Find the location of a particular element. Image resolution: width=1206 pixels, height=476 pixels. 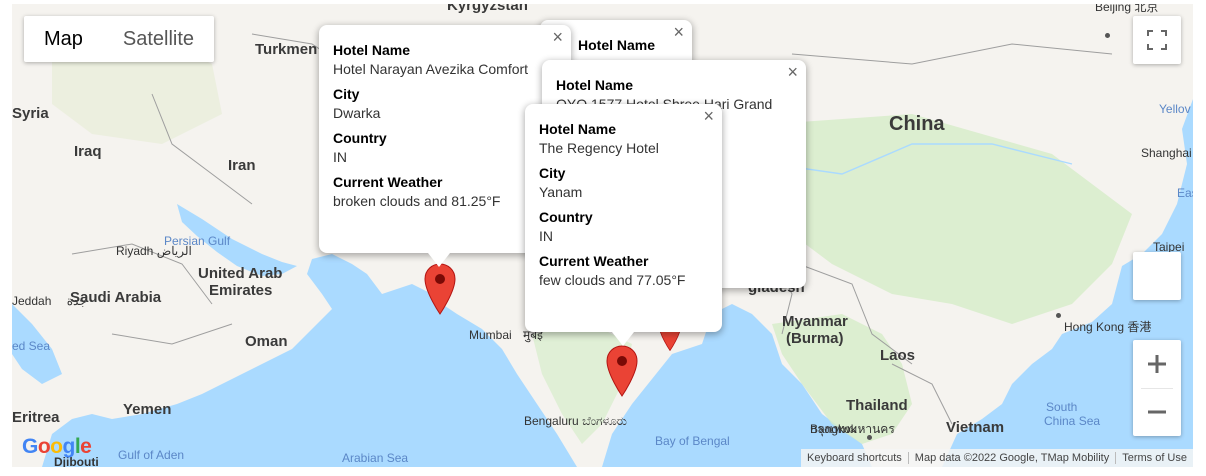

zoom-control is located at coordinates (1157, 388).